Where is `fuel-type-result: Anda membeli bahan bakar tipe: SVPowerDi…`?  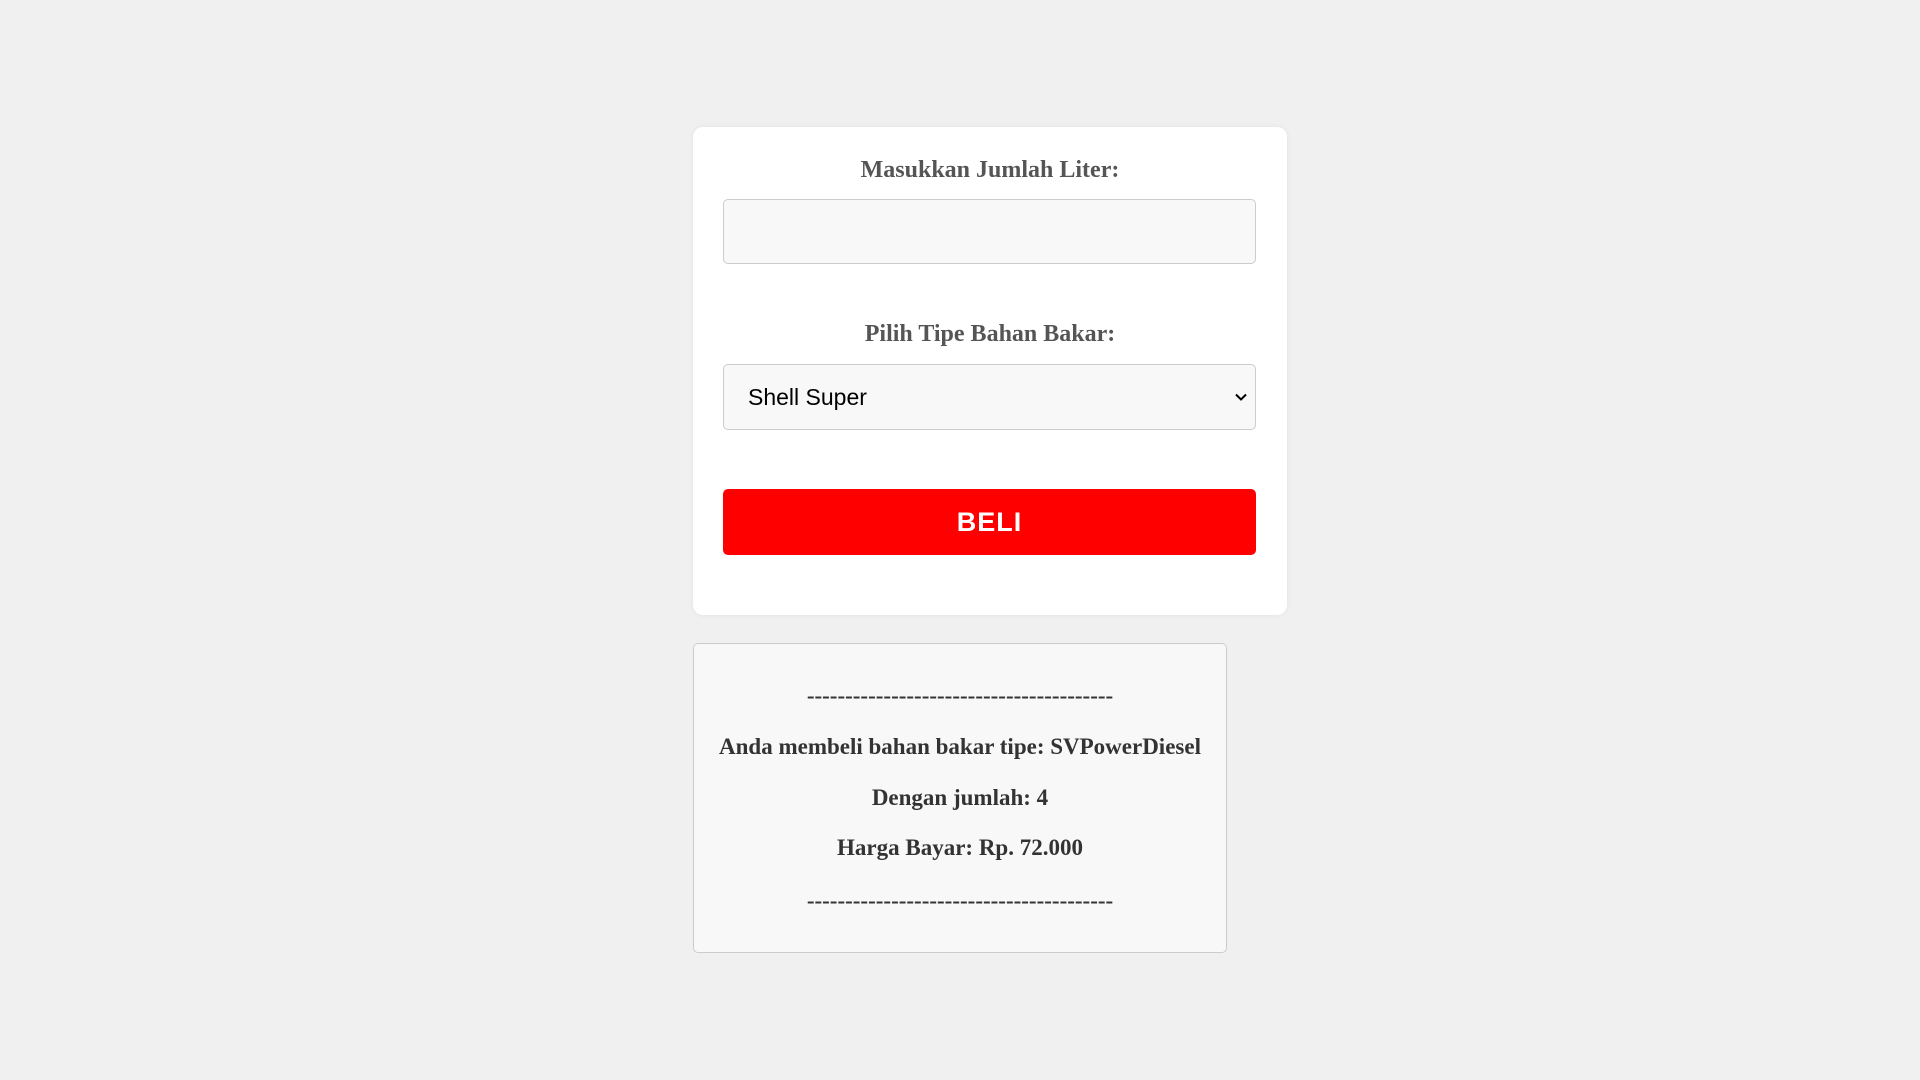
fuel-type-result: Anda membeli bahan bakar tipe: SVPowerDi… is located at coordinates (960, 746).